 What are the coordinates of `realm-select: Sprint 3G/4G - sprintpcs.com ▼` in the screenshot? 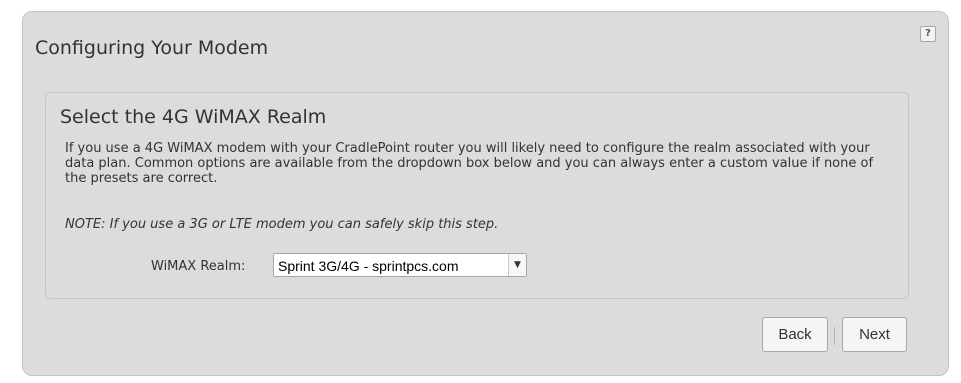 It's located at (400, 265).